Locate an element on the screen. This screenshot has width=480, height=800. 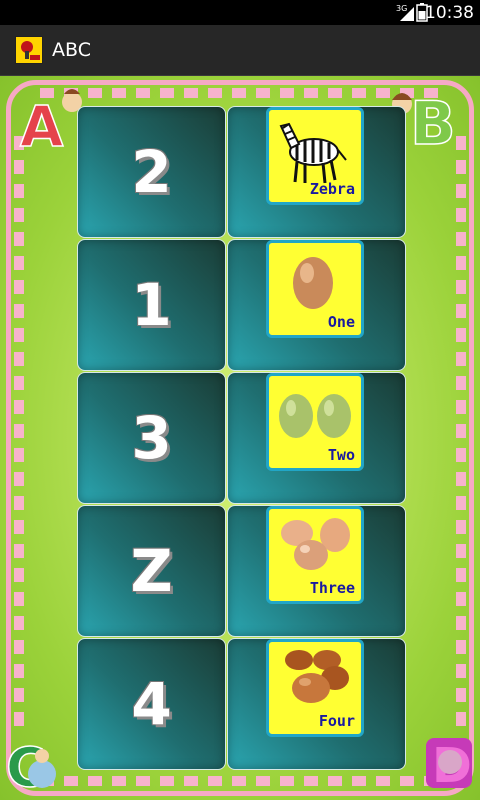
picture-card: Zebra is located at coordinates (316, 172).